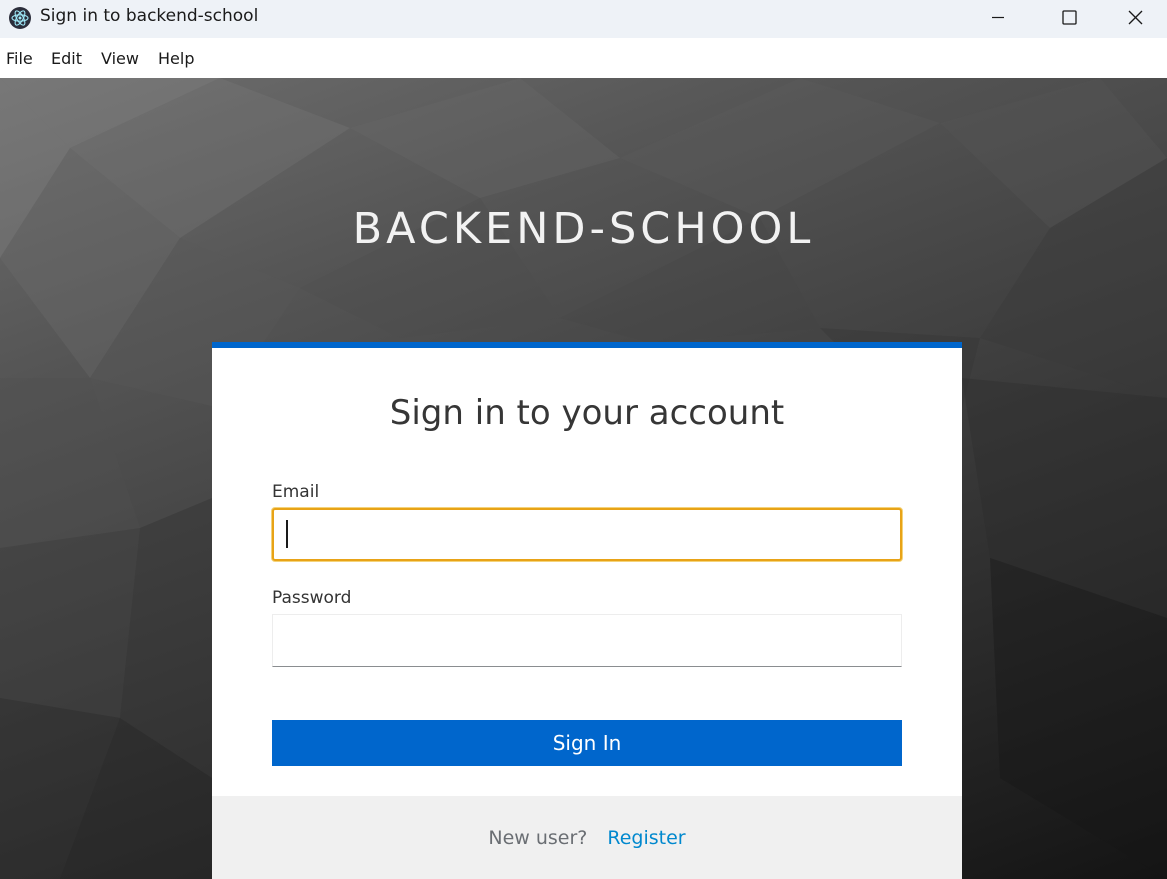  I want to click on registration-footer: New user? Register, so click(587, 837).